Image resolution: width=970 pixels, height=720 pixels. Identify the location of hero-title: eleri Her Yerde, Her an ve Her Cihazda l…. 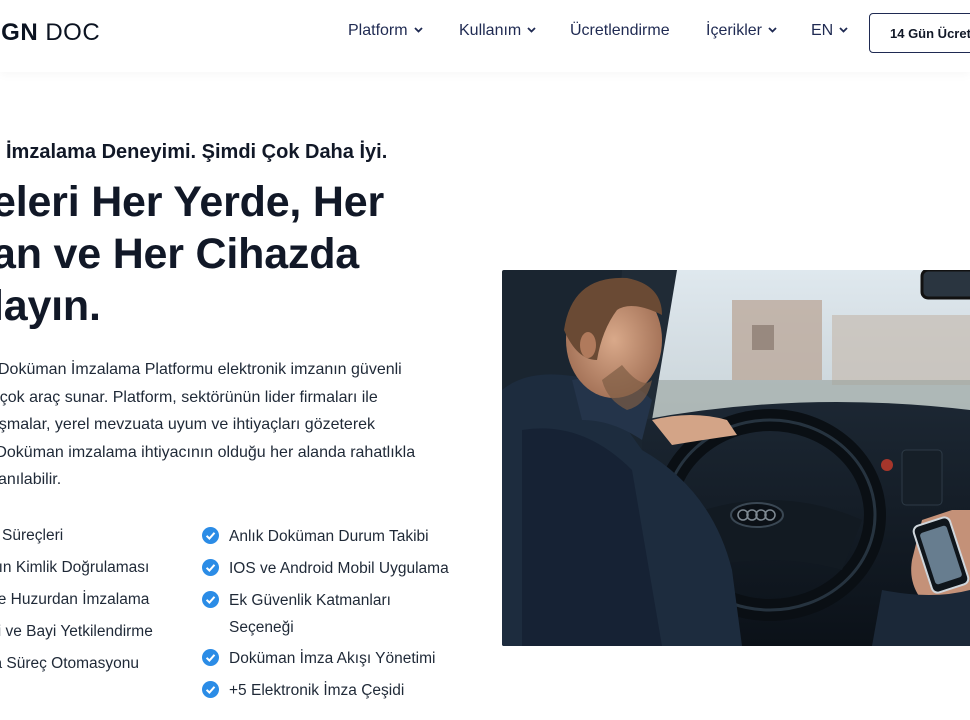
(192, 254).